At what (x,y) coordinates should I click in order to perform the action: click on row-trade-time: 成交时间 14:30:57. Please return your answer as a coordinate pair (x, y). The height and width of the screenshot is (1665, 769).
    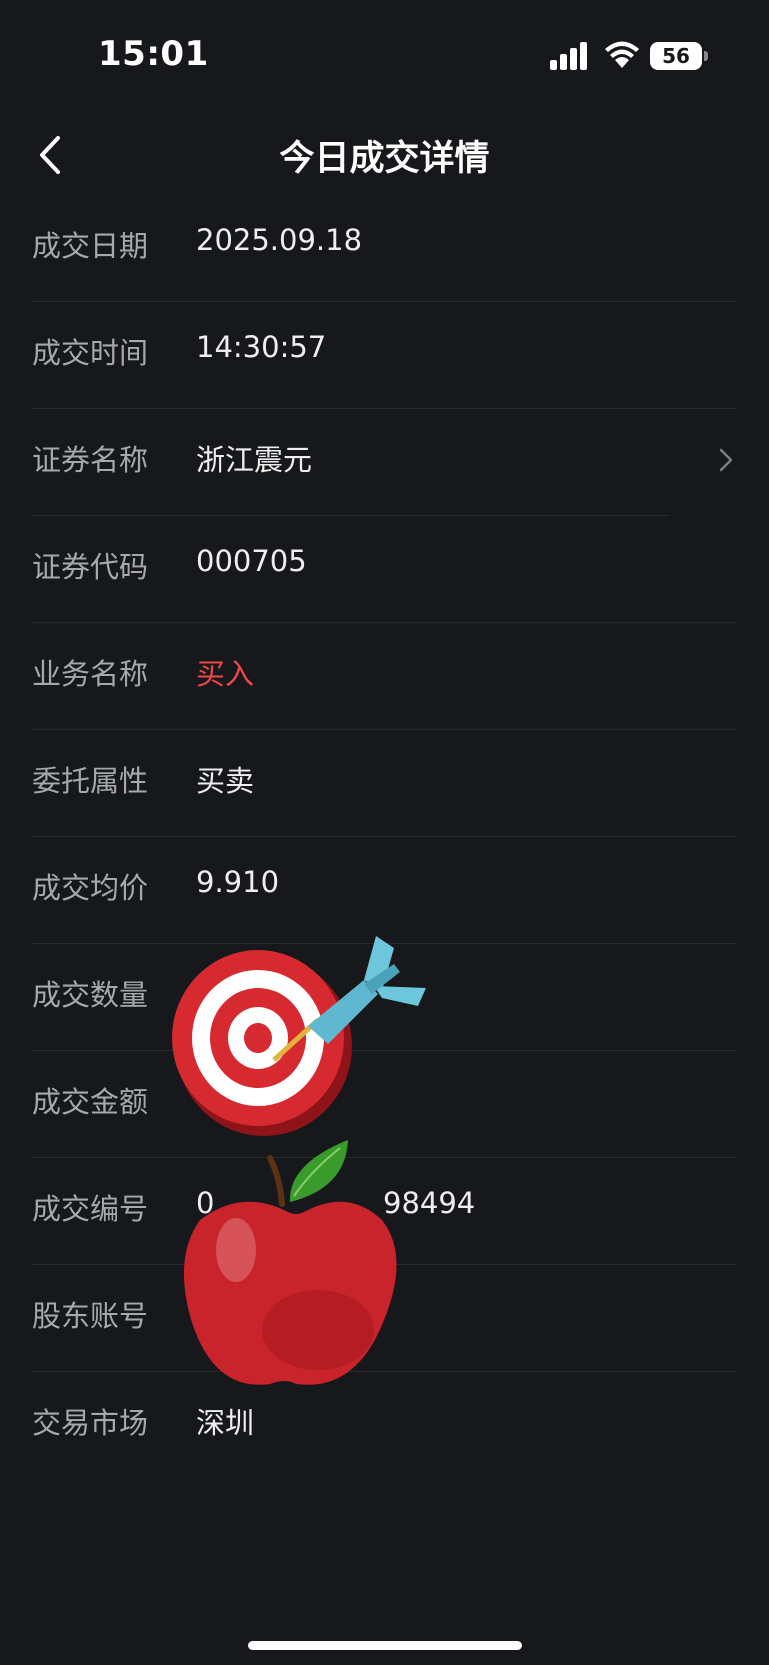
    Looking at the image, I should click on (384, 355).